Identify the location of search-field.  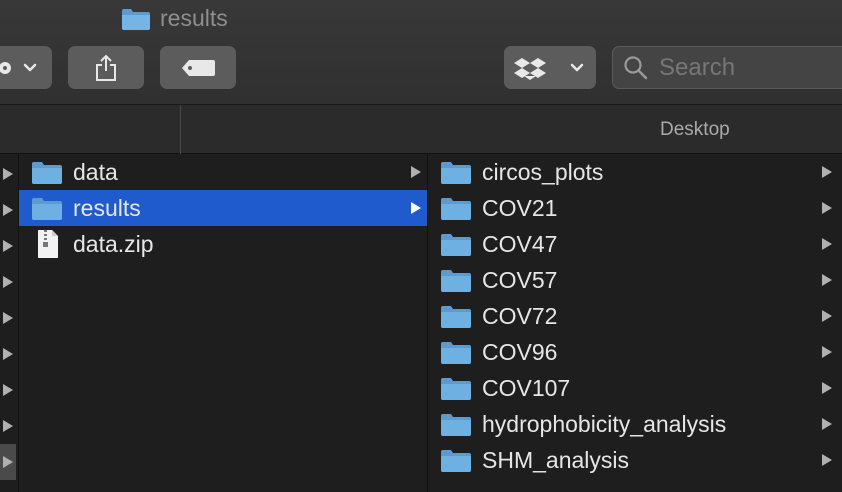
(727, 67).